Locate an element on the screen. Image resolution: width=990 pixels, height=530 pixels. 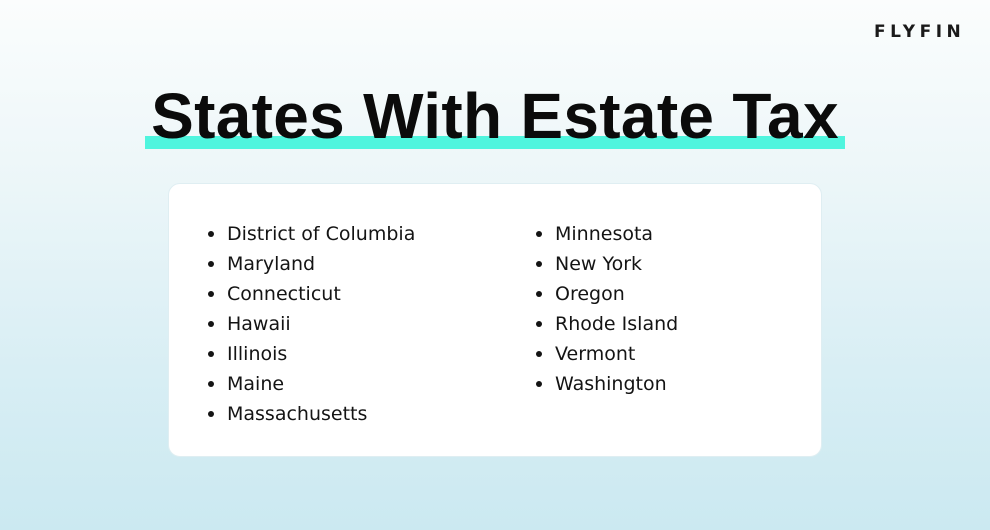
state-list-item: Maine is located at coordinates (311, 384).